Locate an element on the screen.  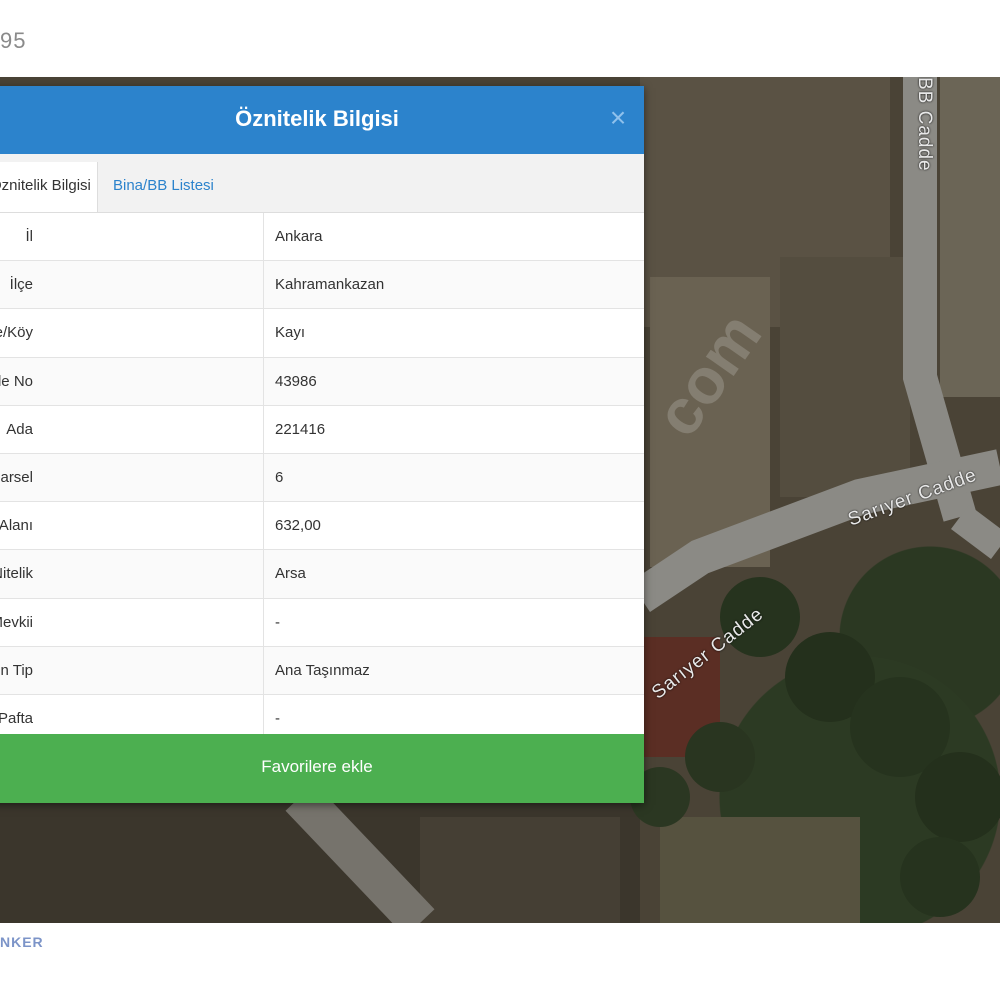
row-label-cell: Taşınmaz Alanı is located at coordinates (132, 526).